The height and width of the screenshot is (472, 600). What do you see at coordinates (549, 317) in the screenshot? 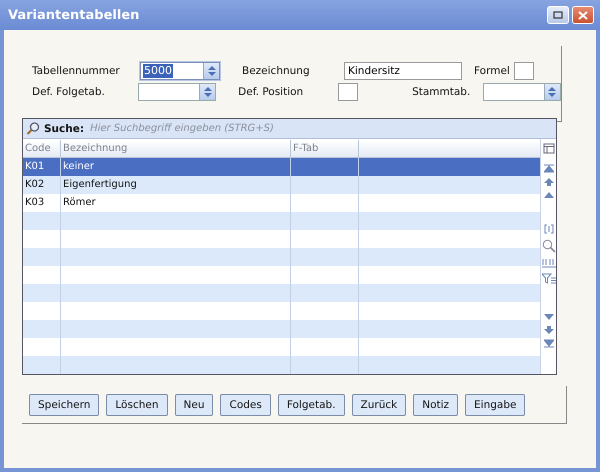
I see `down-arrow-icon` at bounding box center [549, 317].